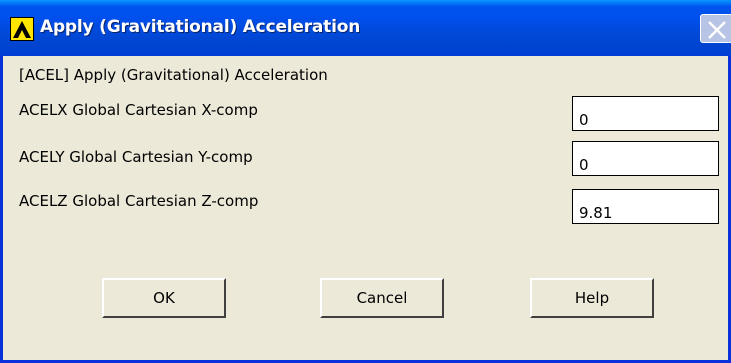  What do you see at coordinates (200, 27) in the screenshot?
I see `window-title: Apply (Gravitational) Acceleration` at bounding box center [200, 27].